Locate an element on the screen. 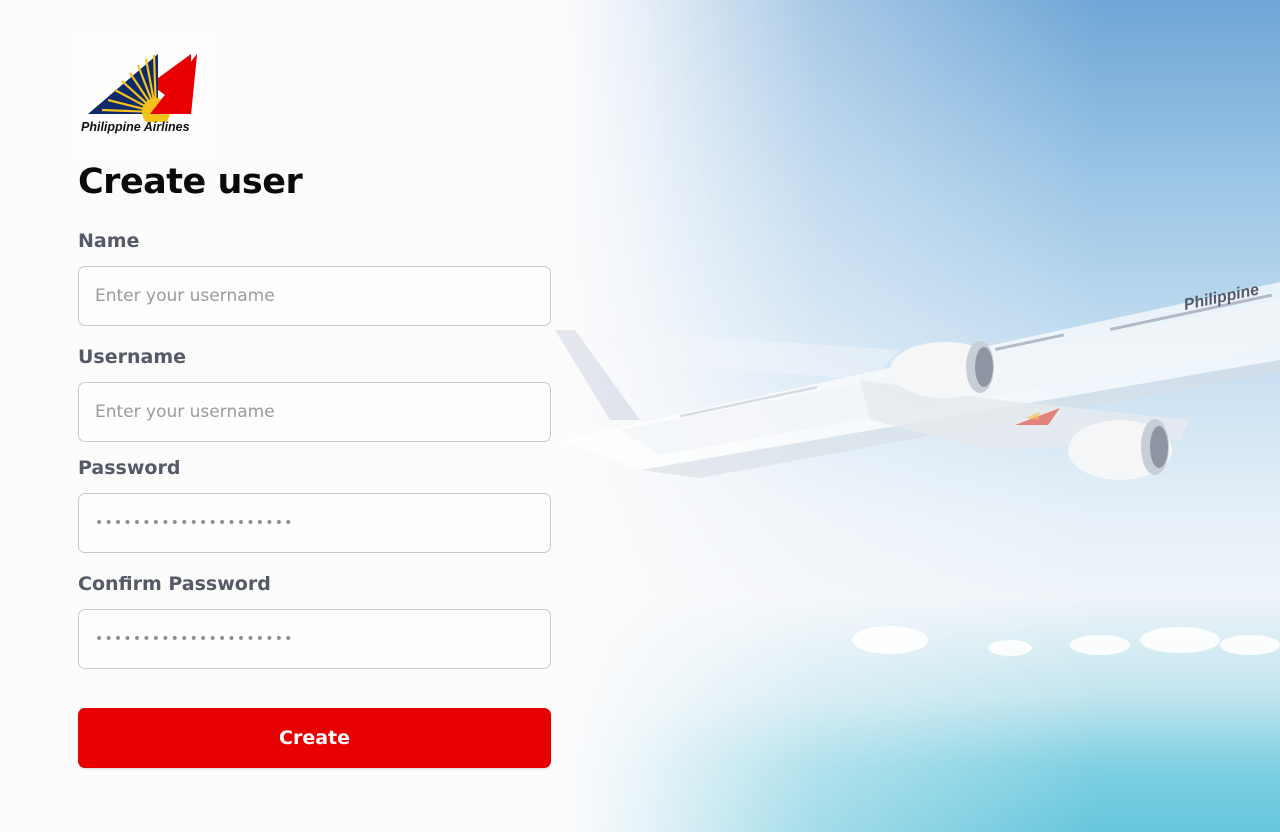 The height and width of the screenshot is (832, 1280). philippine-airlines-logo: Philippine Airlines is located at coordinates (144, 96).